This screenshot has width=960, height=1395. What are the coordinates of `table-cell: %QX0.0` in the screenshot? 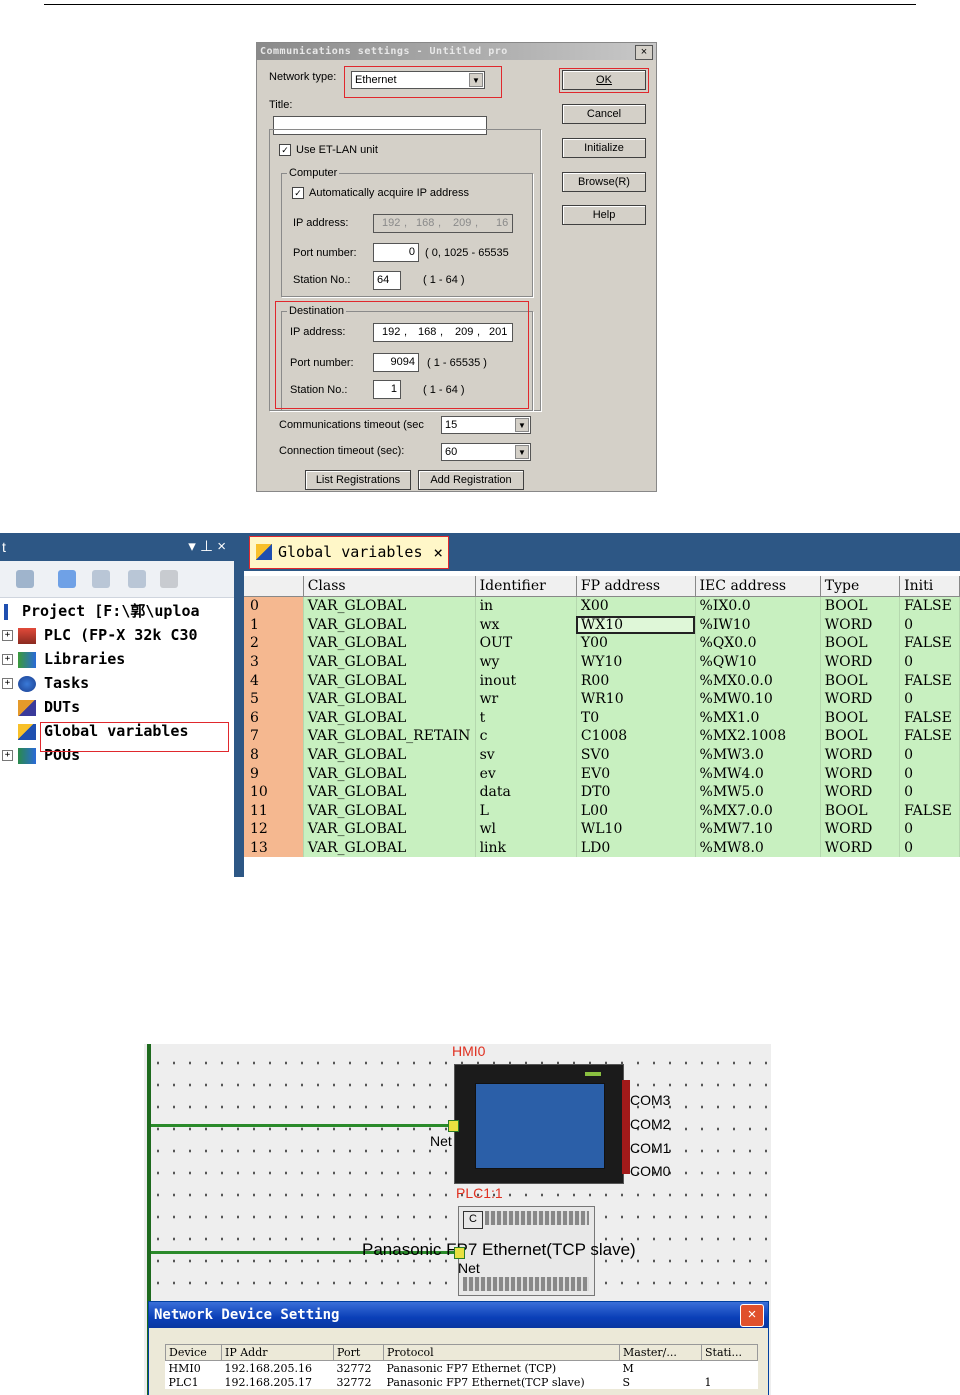 It's located at (758, 643).